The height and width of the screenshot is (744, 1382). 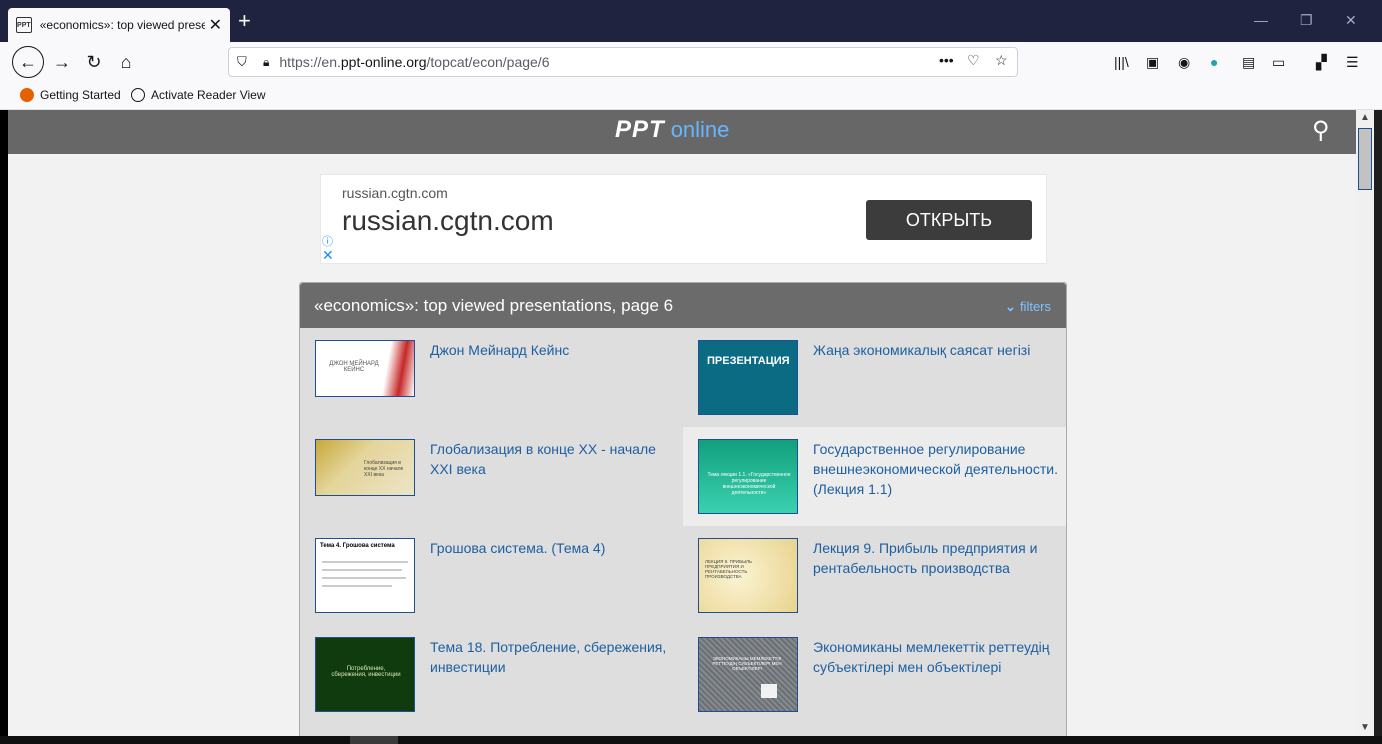 I want to click on bookmark-getting-started: Getting Started, so click(x=70, y=95).